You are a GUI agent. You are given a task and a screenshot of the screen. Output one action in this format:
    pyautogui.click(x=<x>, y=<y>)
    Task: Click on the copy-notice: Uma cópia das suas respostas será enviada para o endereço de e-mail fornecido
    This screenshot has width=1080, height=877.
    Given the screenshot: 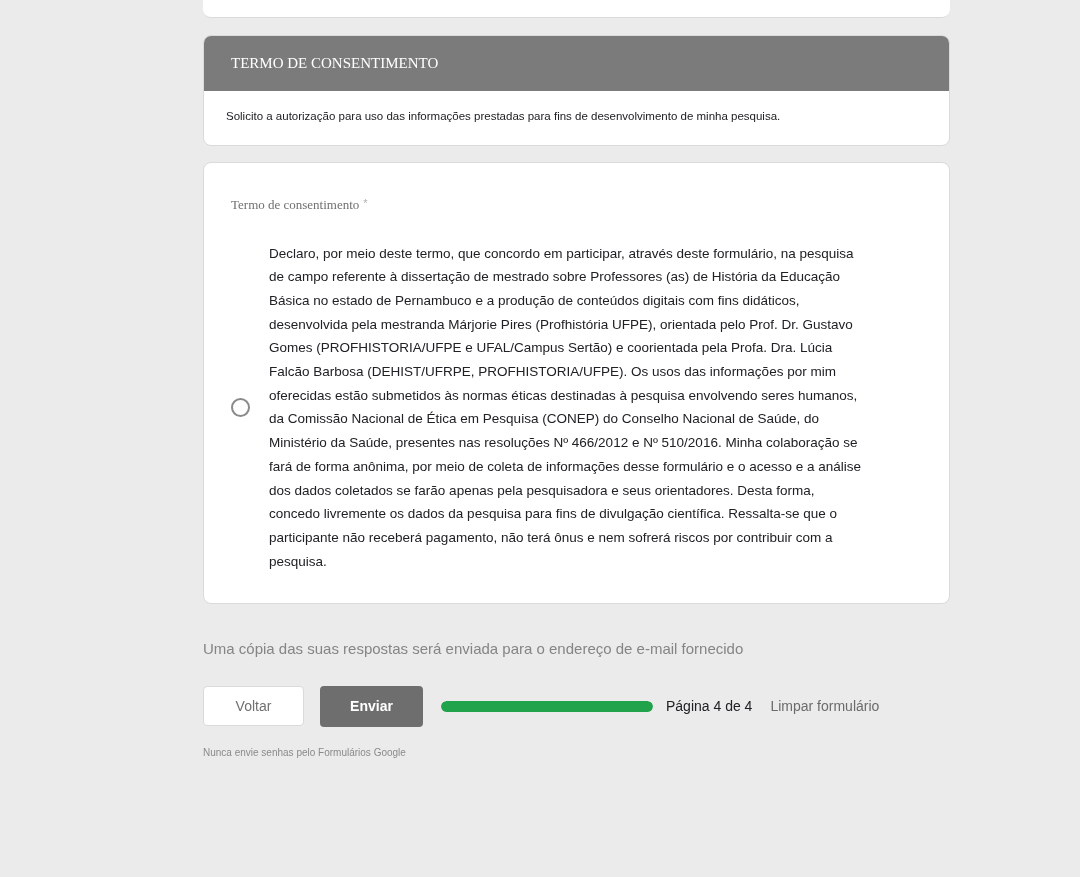 What is the action you would take?
    pyautogui.click(x=474, y=649)
    